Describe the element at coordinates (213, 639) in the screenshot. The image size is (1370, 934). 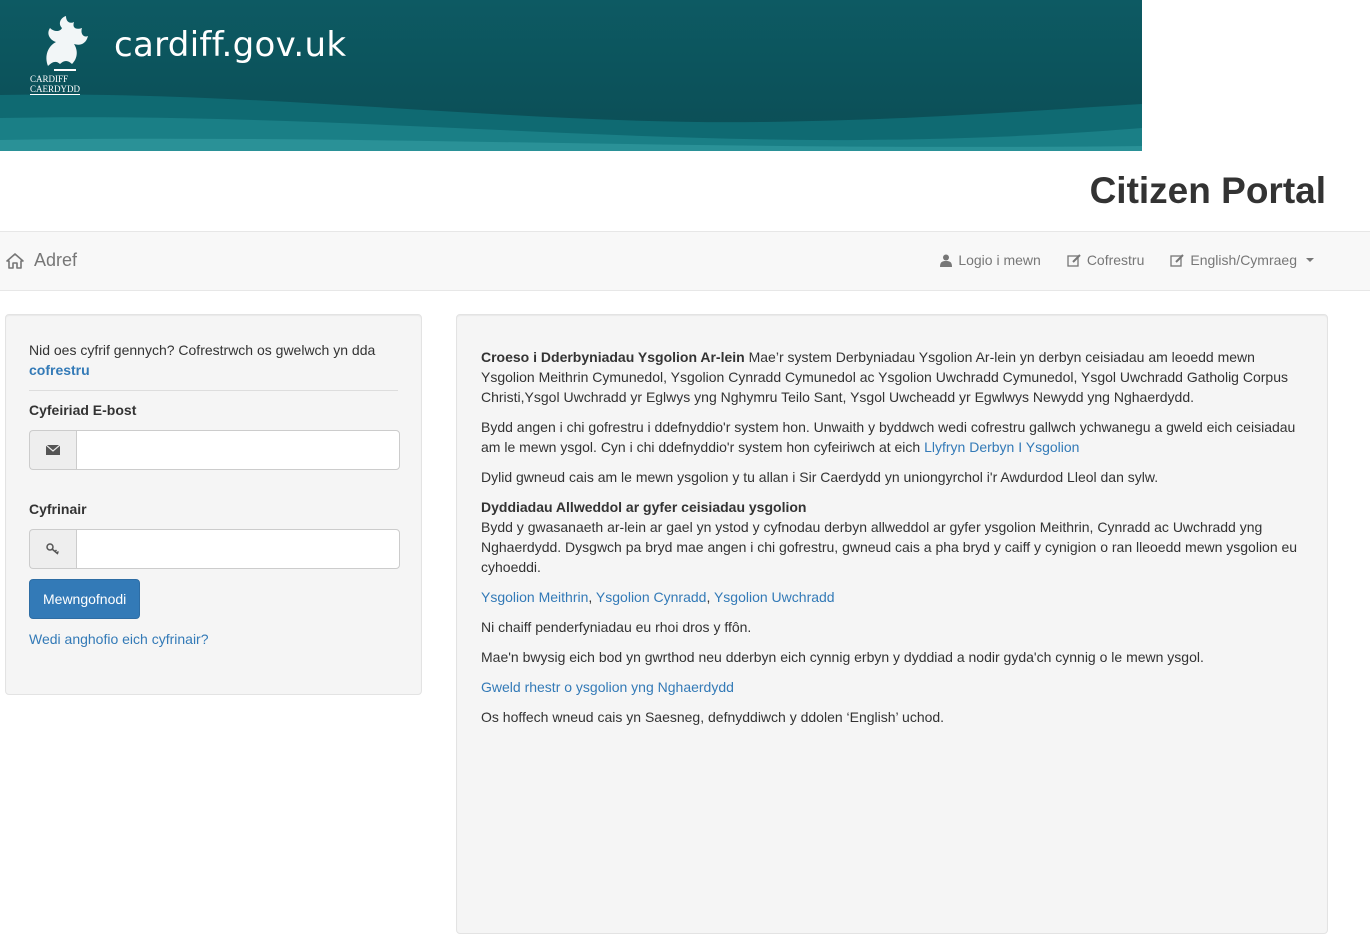
I see `forgot-password-link: Wedi anghofio eich cyfrinair?` at that location.